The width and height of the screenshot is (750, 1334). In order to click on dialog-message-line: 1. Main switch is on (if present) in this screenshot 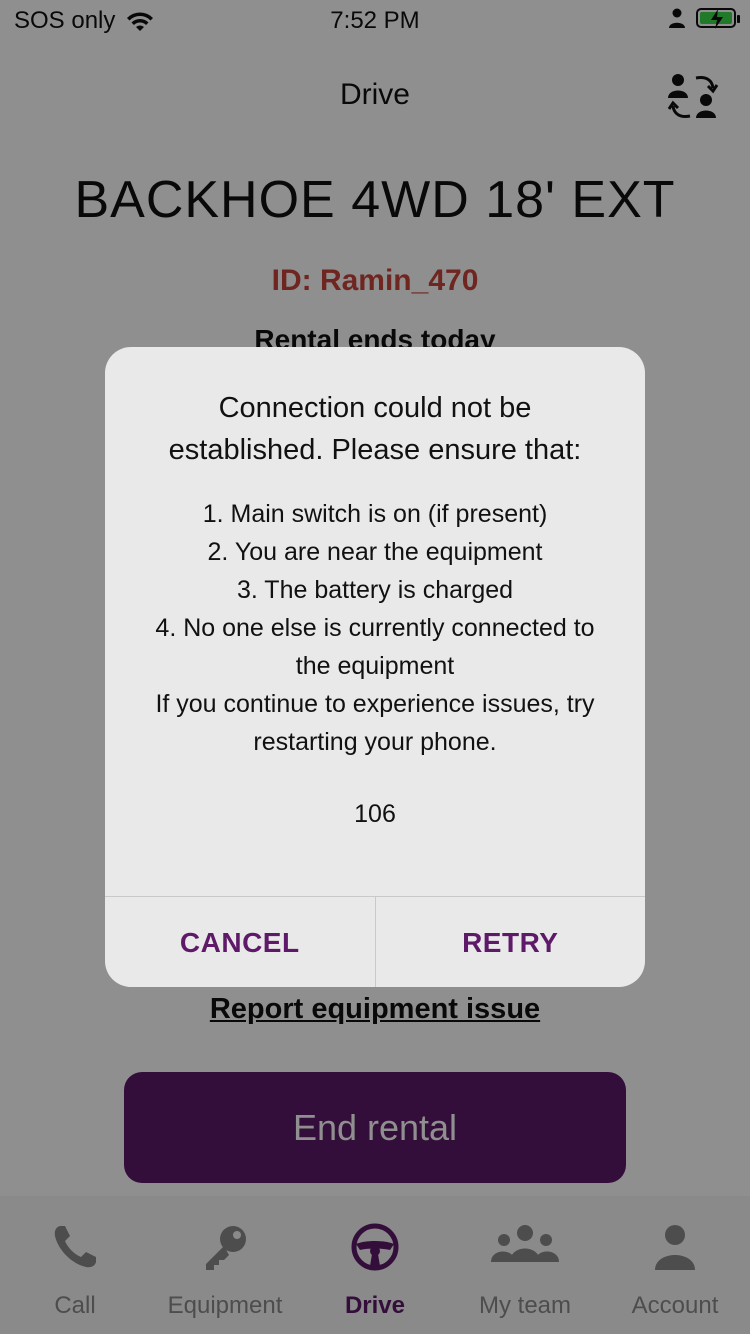, I will do `click(375, 514)`.